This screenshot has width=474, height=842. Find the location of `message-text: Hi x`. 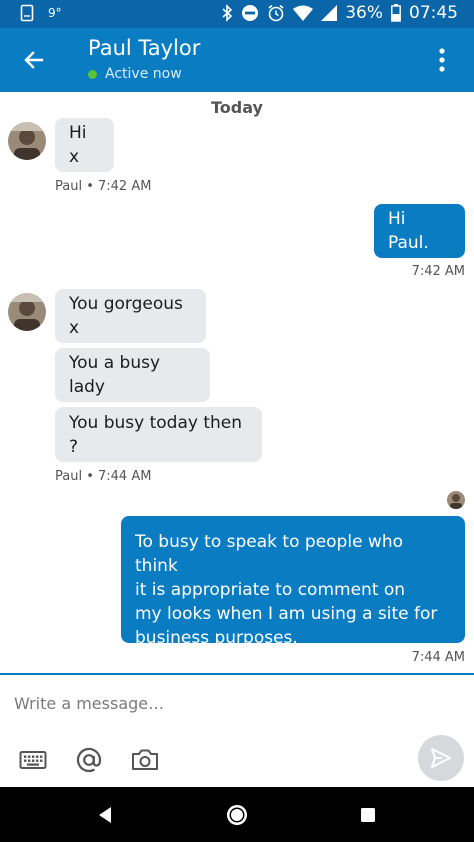

message-text: Hi x is located at coordinates (78, 145).